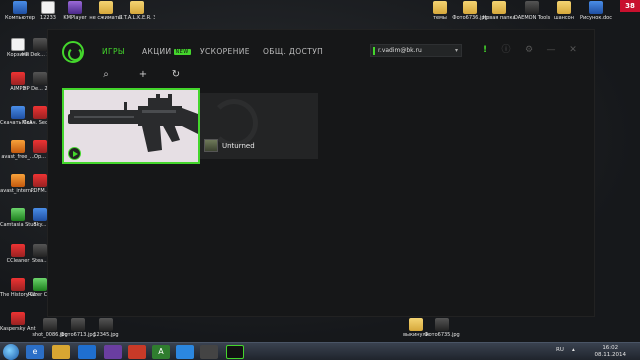 This screenshot has width=640, height=360. I want to click on rifle-artwork, so click(131, 126).